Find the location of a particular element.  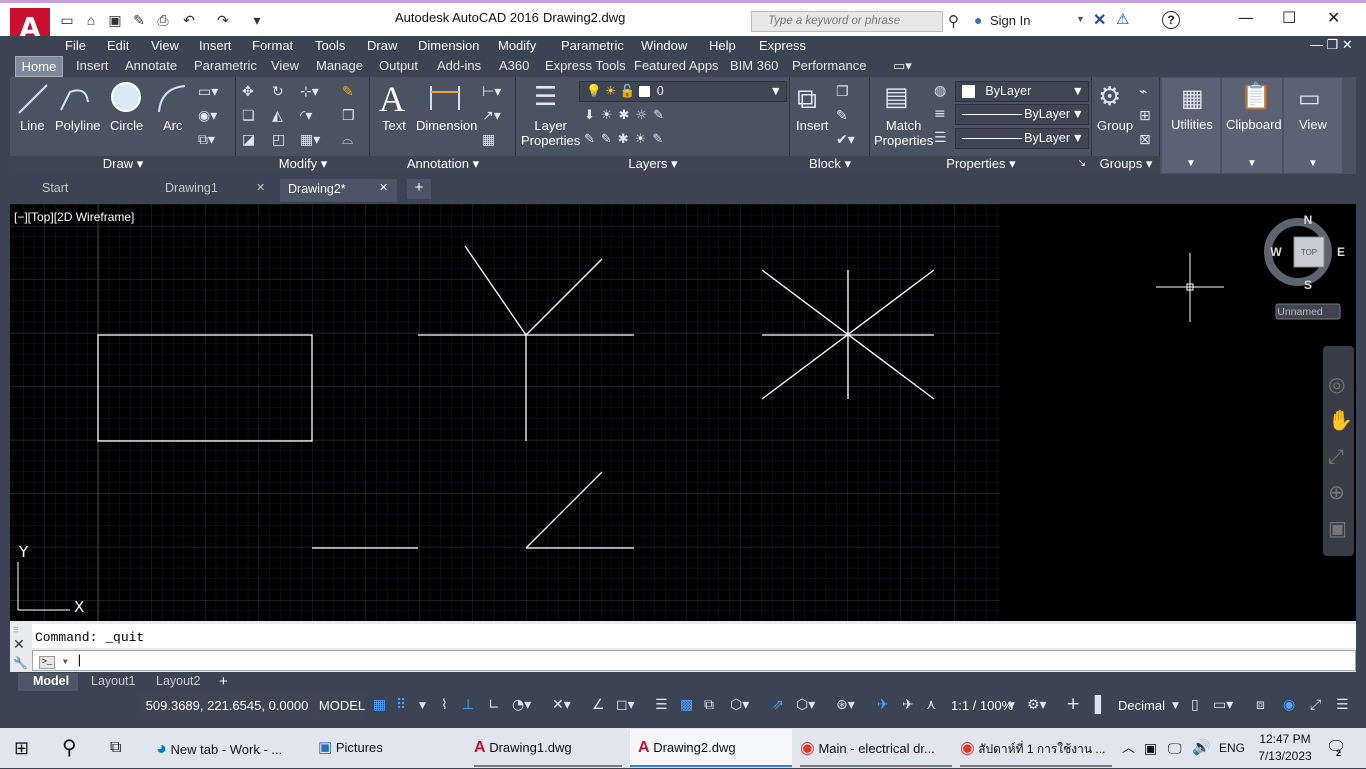

plot-icon: ⎙ is located at coordinates (163, 20).